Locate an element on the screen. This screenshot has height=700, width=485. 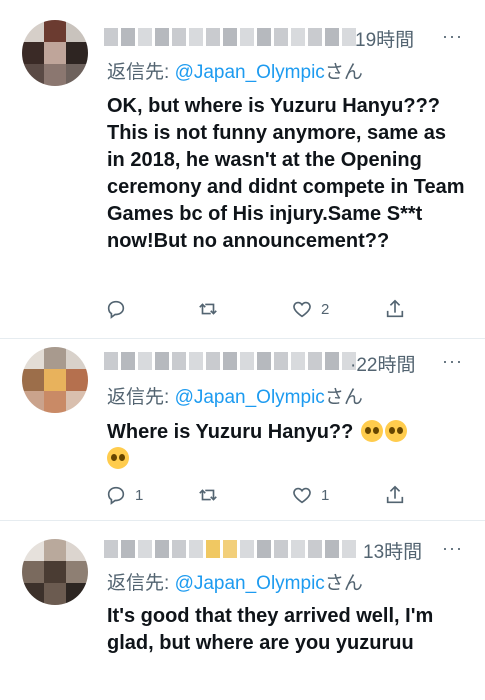
like-count: 2 is located at coordinates (325, 309).